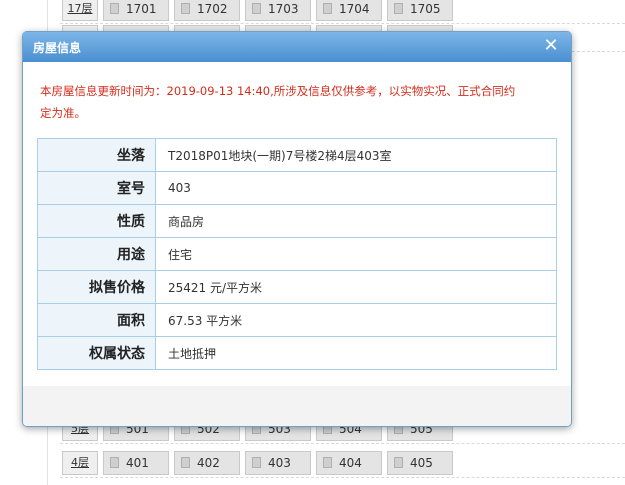 Image resolution: width=625 pixels, height=485 pixels. What do you see at coordinates (420, 463) in the screenshot?
I see `unit-button: 405` at bounding box center [420, 463].